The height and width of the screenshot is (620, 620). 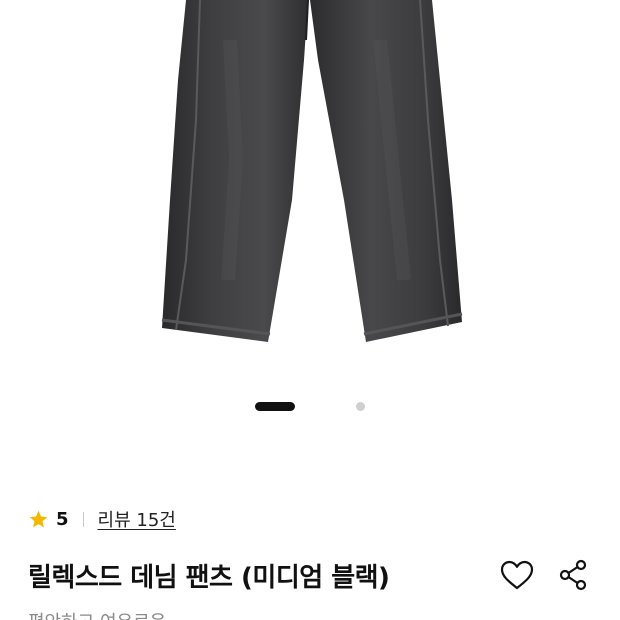 What do you see at coordinates (62, 519) in the screenshot?
I see `rating-value: 5` at bounding box center [62, 519].